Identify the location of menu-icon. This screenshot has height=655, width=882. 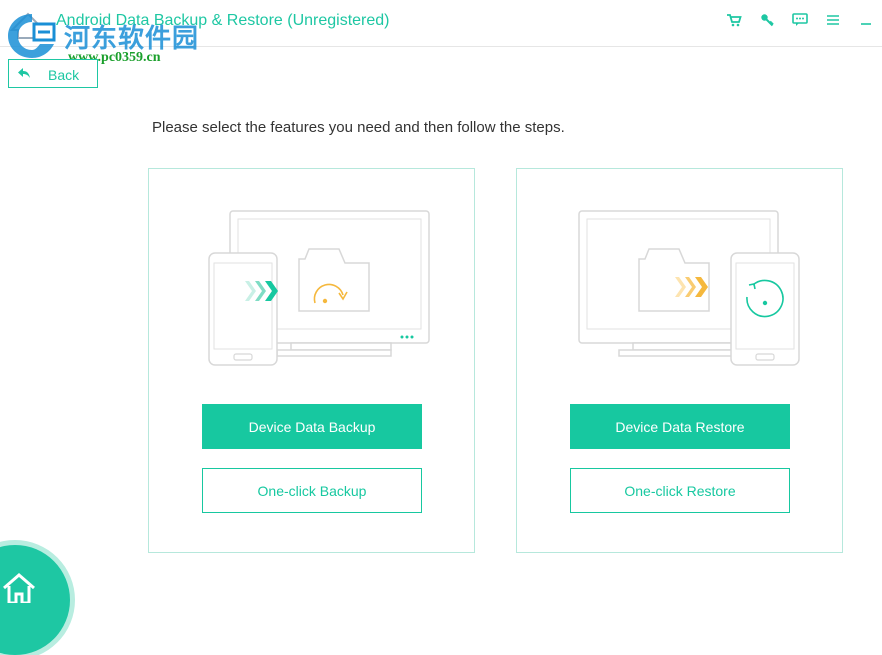
(833, 22).